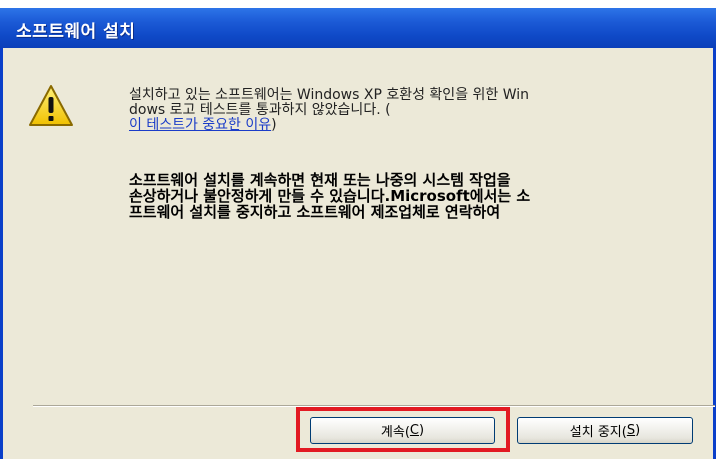 This screenshot has height=459, width=716. I want to click on warning-line-3: 프트웨어 설치를 중지하고 소프트웨어 제조업체로 연락하여, so click(315, 212).